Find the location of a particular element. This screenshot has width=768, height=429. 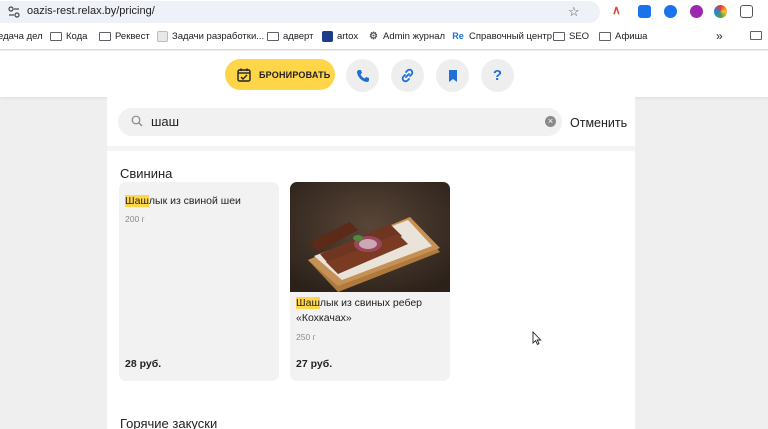

menu-item-price: 27 руб. is located at coordinates (314, 364).